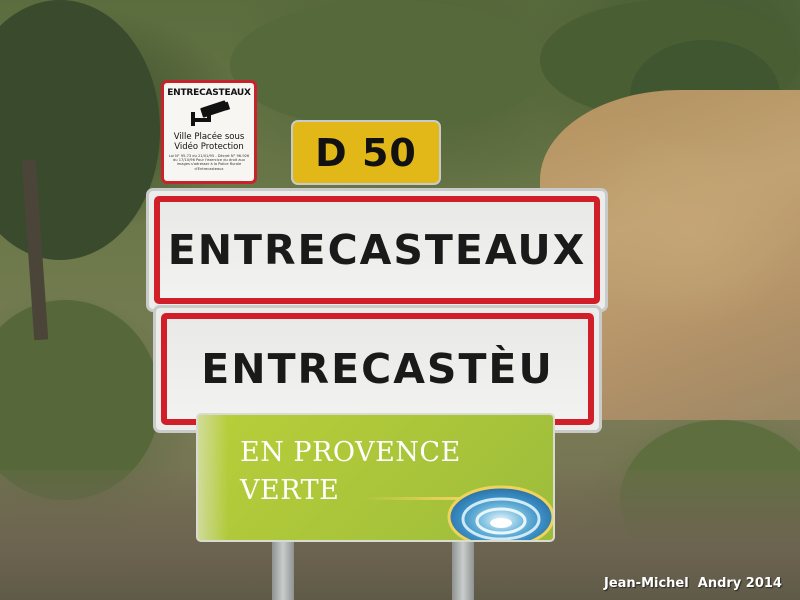 This screenshot has height=600, width=800. I want to click on provence-line-1: EN PROVENCE, so click(350, 452).